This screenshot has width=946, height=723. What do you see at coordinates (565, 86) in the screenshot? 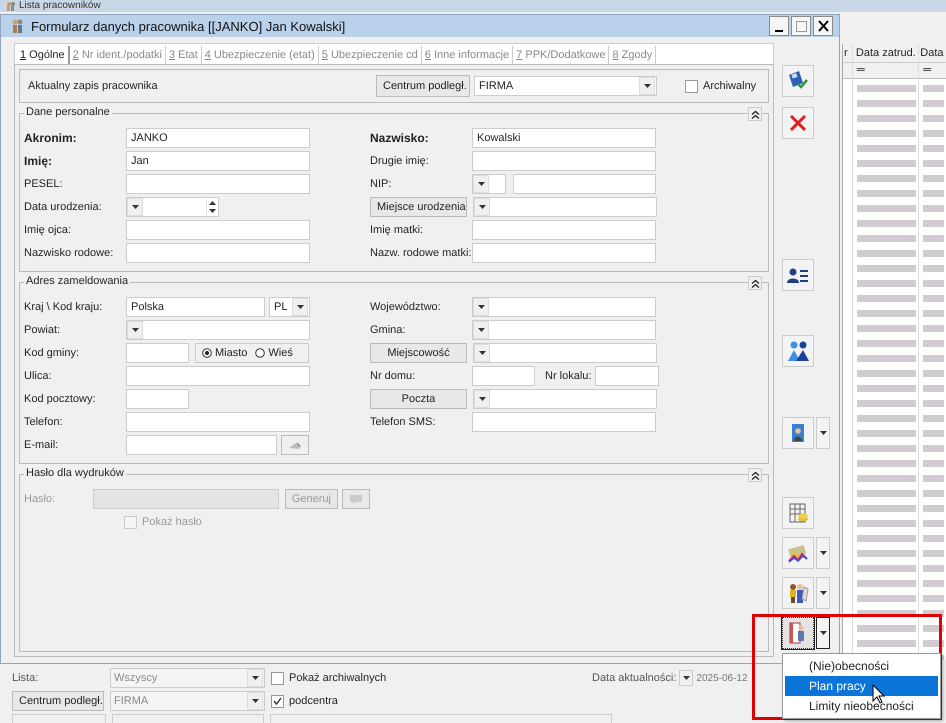
I see `dropdown-field: FIRMA` at bounding box center [565, 86].